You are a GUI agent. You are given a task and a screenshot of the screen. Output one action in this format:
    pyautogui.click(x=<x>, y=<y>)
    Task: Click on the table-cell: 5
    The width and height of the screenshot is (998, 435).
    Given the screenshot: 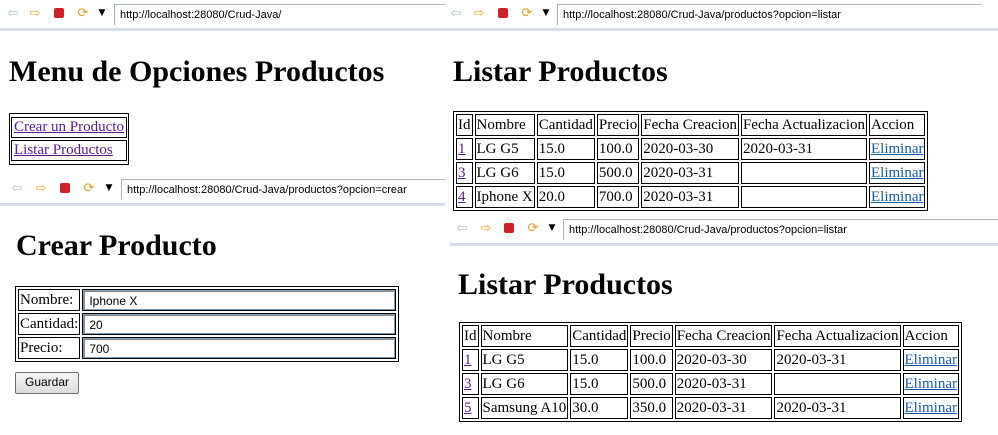 What is the action you would take?
    pyautogui.click(x=470, y=408)
    